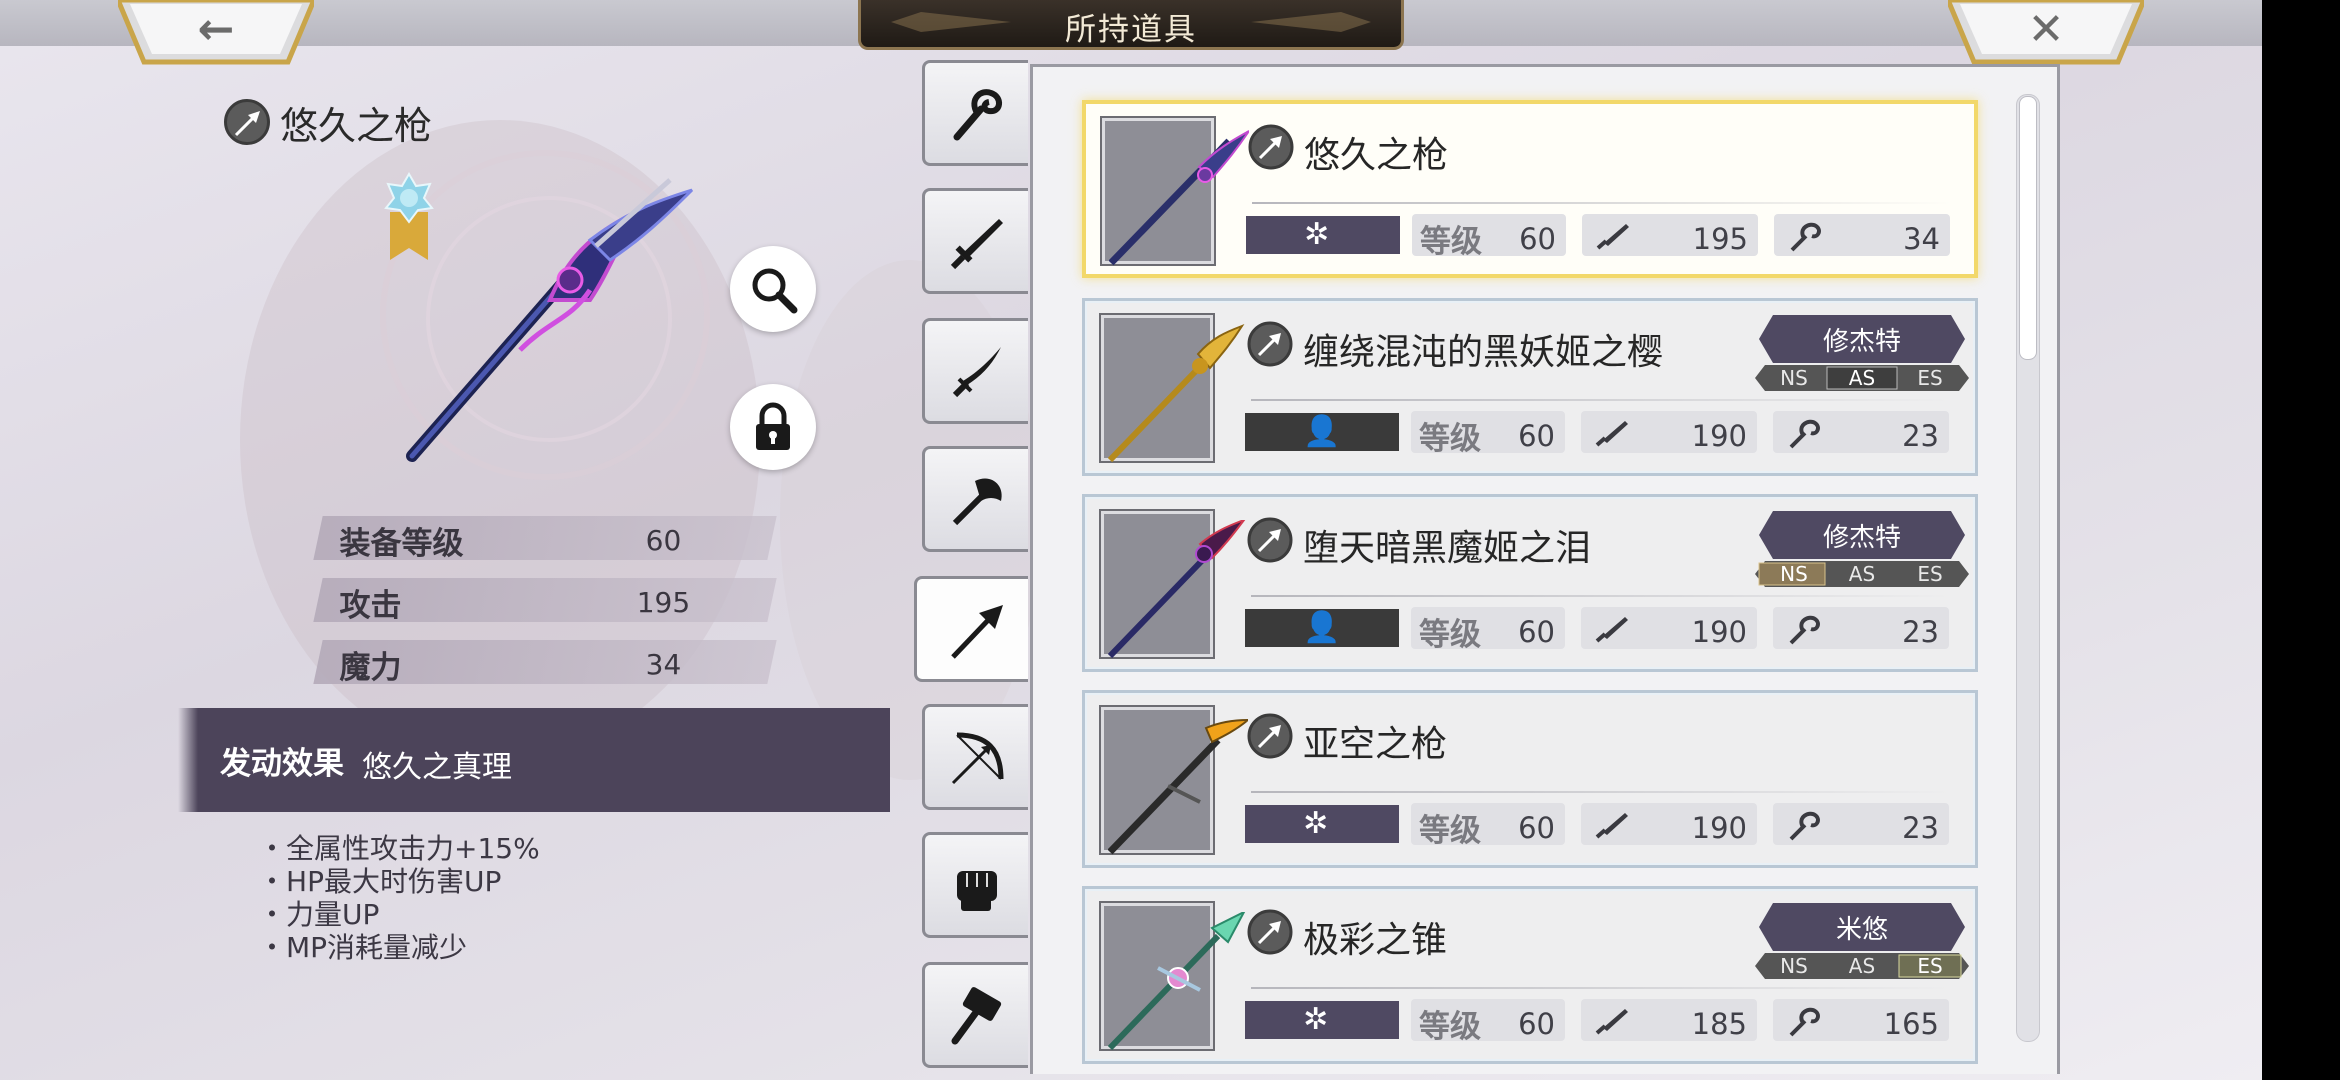  I want to click on attack-value: 190, so click(1719, 828).